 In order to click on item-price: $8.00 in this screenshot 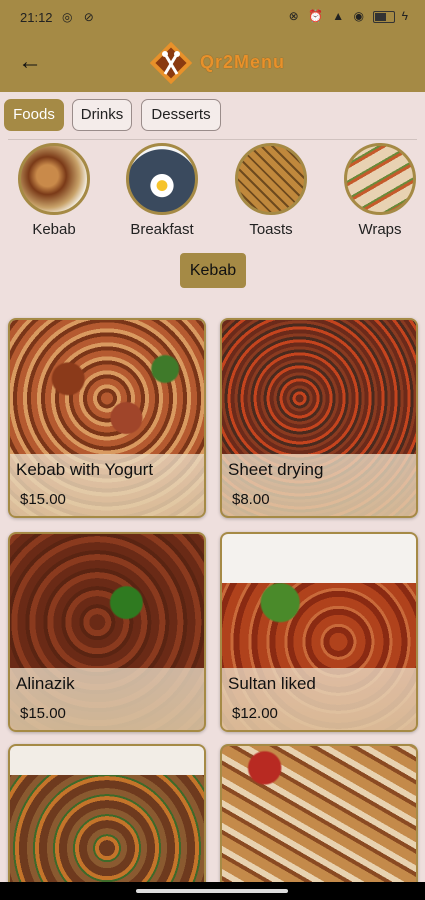, I will do `click(251, 499)`.